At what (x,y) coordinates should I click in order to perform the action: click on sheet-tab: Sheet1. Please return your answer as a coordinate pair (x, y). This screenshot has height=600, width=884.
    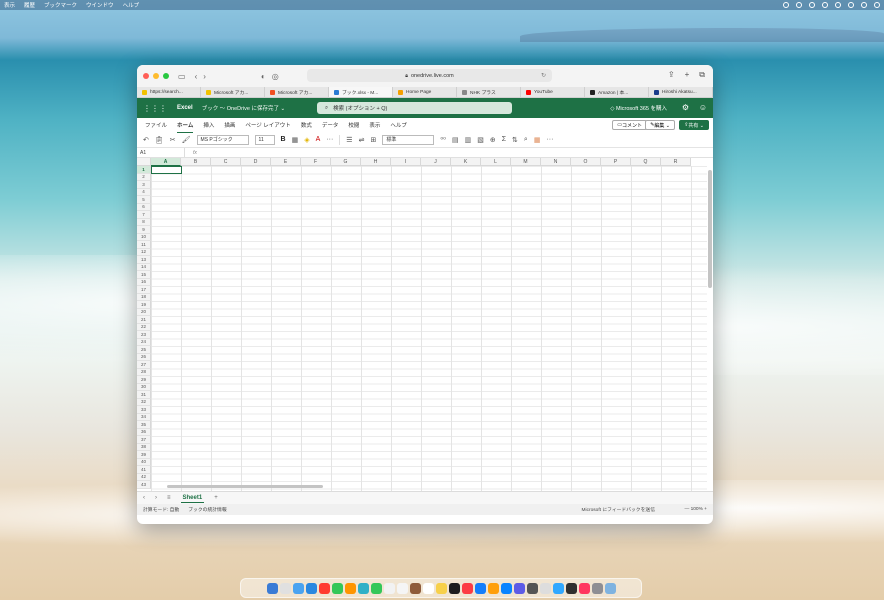
    Looking at the image, I should click on (192, 498).